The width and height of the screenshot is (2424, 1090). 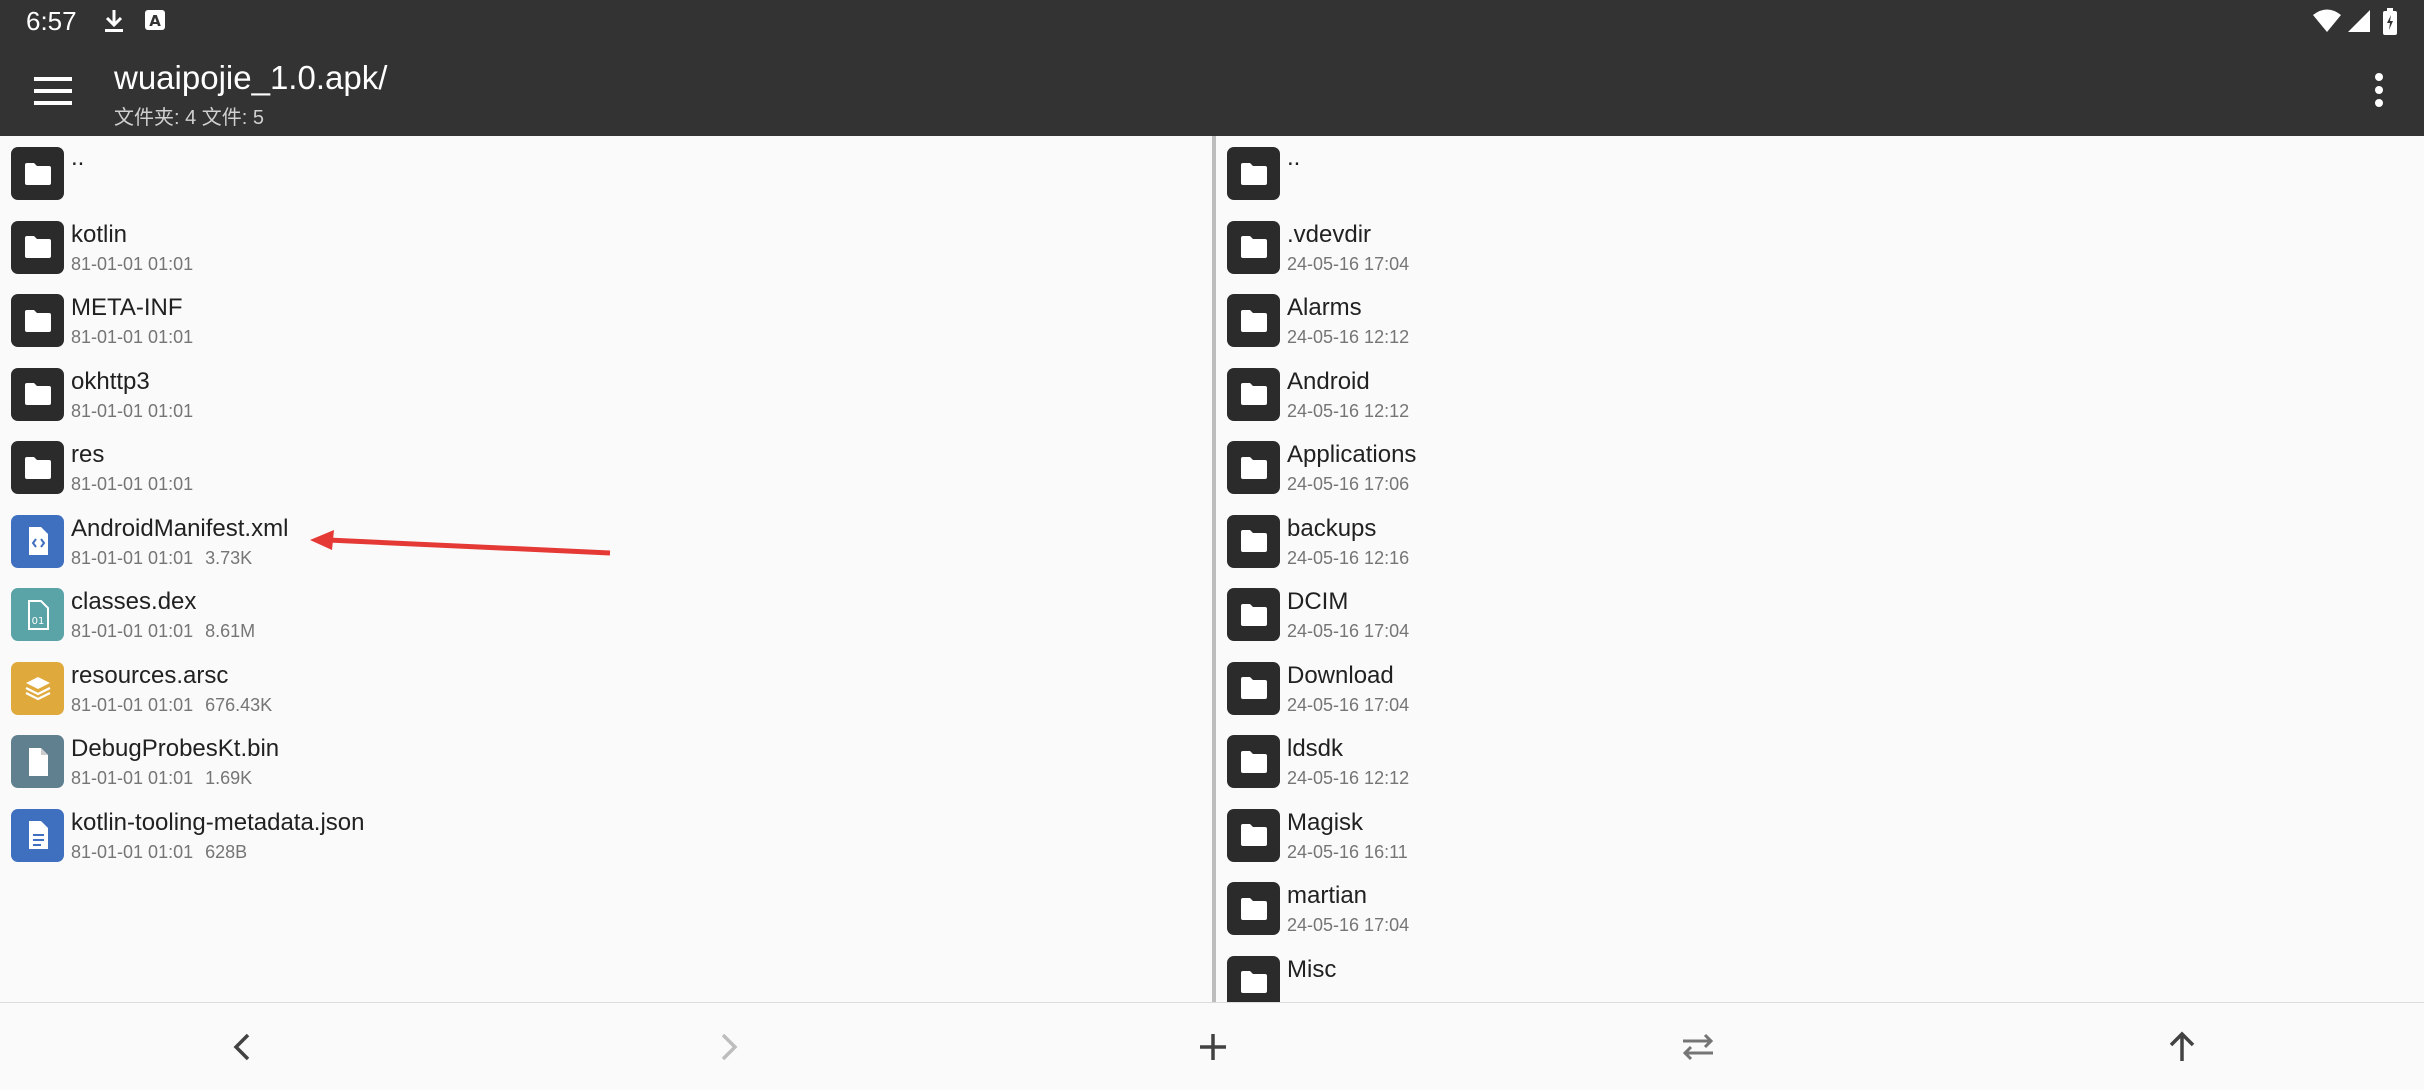 I want to click on file-meta: 81-01-01 01:01 8.61M, so click(x=163, y=631).